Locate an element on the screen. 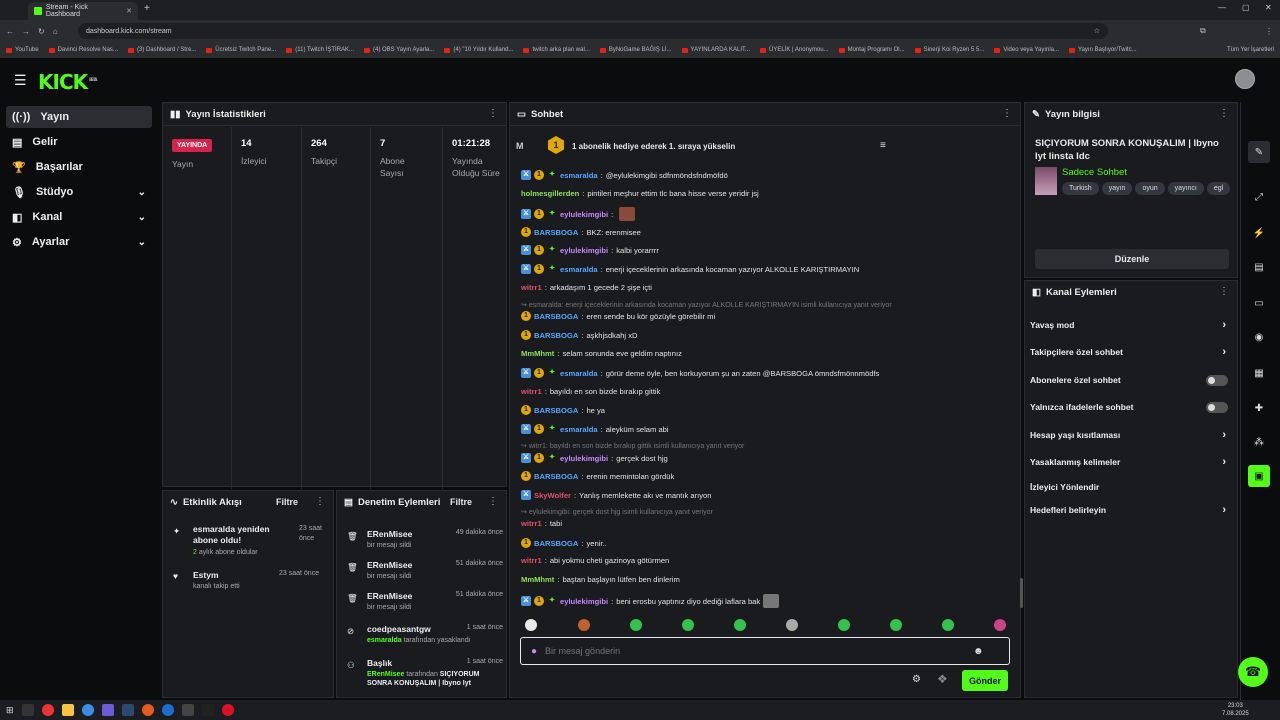 The width and height of the screenshot is (1280, 720). chat-message: ⚔ 1 ✦ eylulekimgibi: gerçek dost hjg is located at coordinates (768, 458).